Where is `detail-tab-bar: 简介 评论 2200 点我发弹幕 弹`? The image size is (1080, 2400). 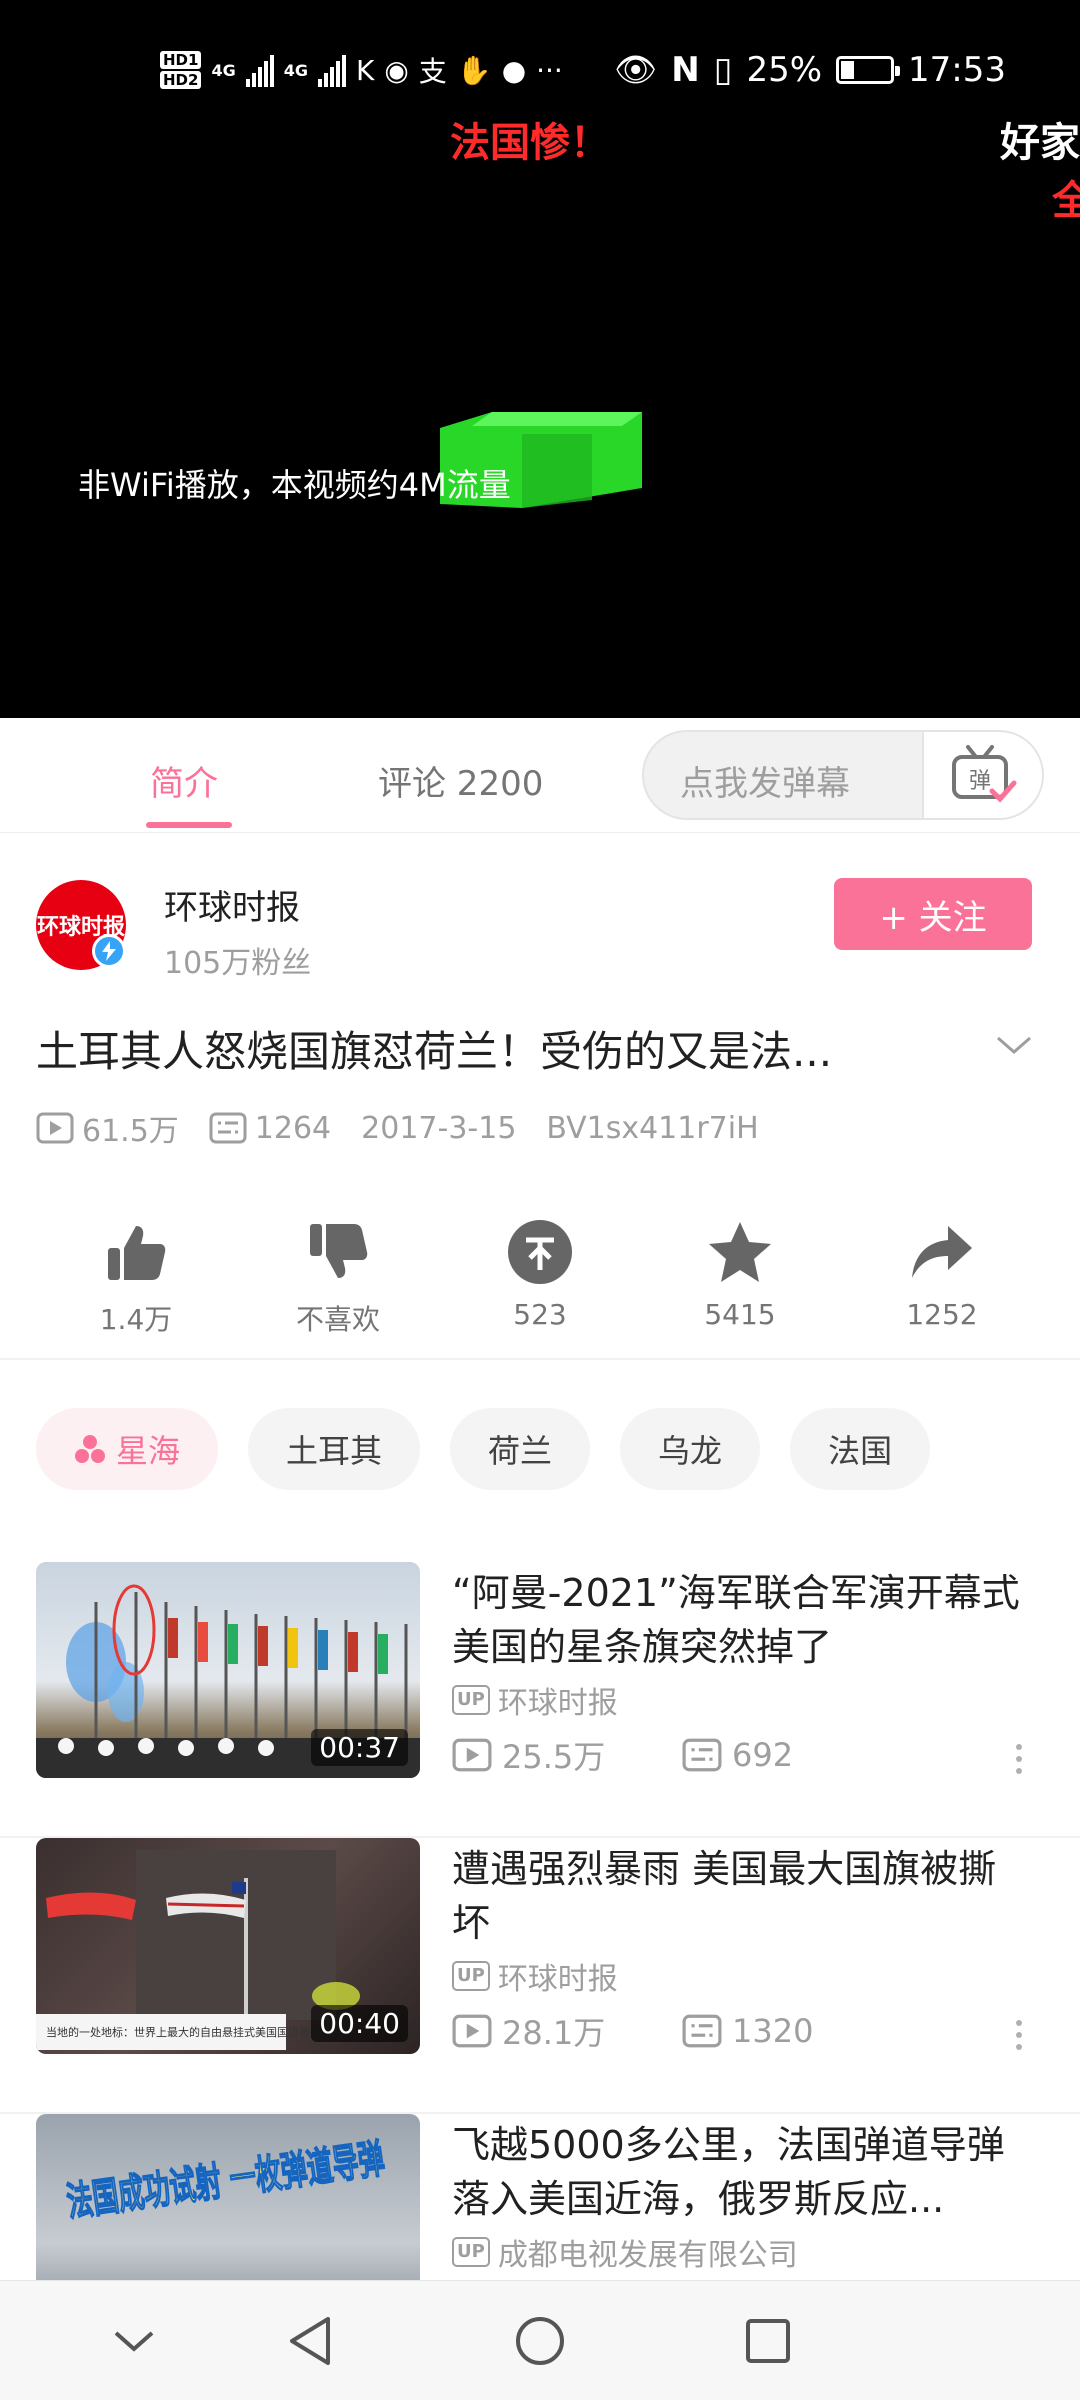 detail-tab-bar: 简介 评论 2200 点我发弹幕 弹 is located at coordinates (540, 775).